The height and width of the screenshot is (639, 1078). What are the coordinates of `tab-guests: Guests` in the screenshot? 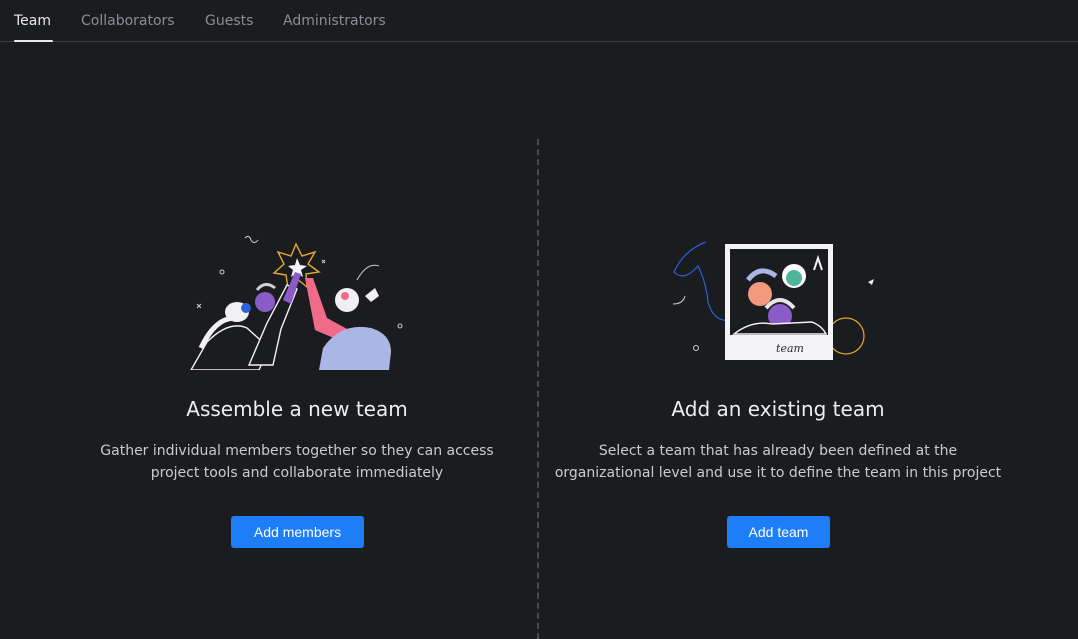 It's located at (229, 21).